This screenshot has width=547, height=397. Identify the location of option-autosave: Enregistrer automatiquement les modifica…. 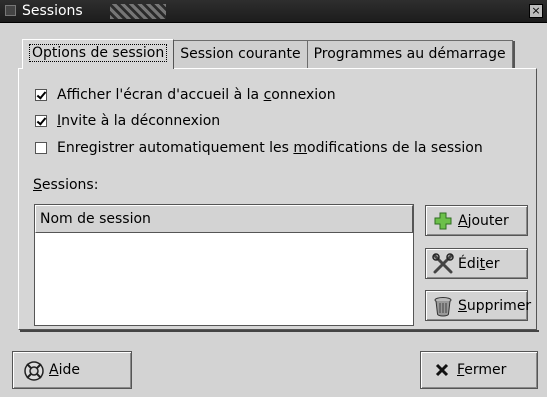
(259, 148).